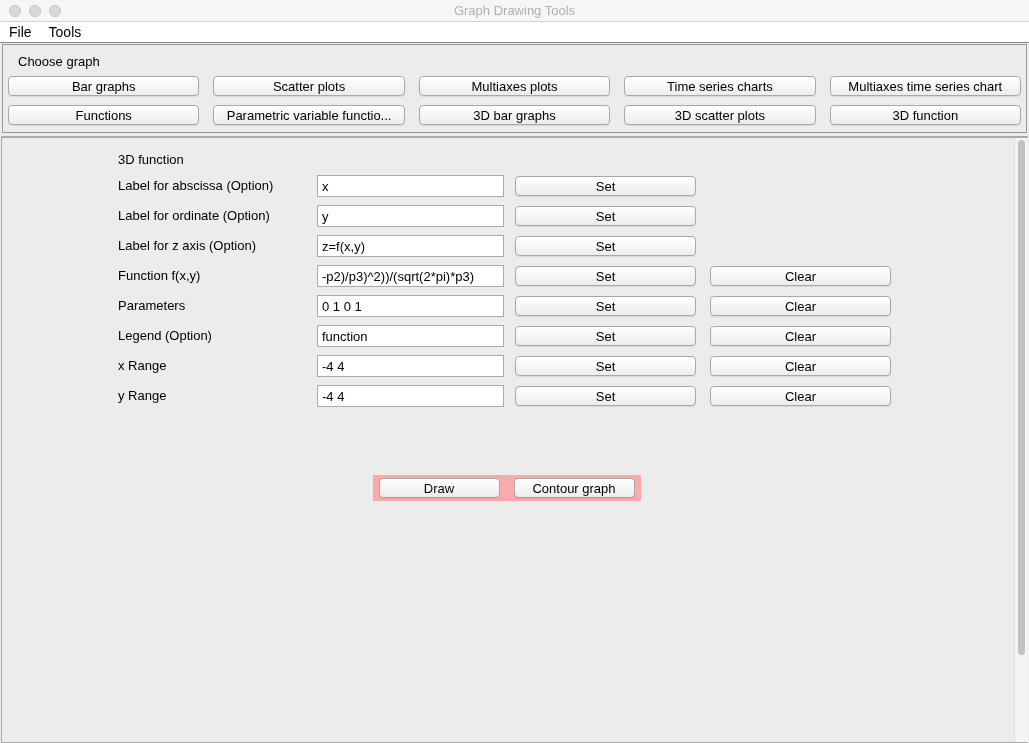 This screenshot has height=743, width=1029. Describe the element at coordinates (65, 32) in the screenshot. I see `menu-item: Tools` at that location.